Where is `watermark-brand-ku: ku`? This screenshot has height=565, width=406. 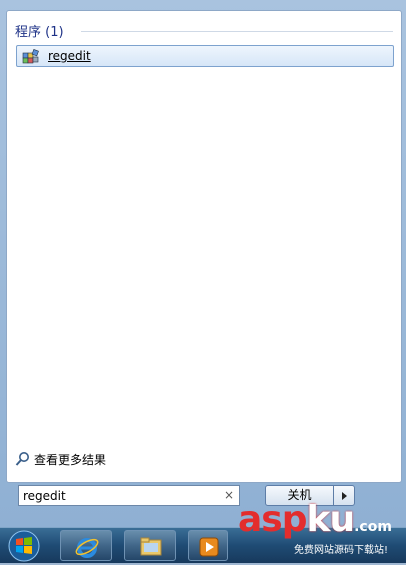 watermark-brand-ku: ku is located at coordinates (331, 519).